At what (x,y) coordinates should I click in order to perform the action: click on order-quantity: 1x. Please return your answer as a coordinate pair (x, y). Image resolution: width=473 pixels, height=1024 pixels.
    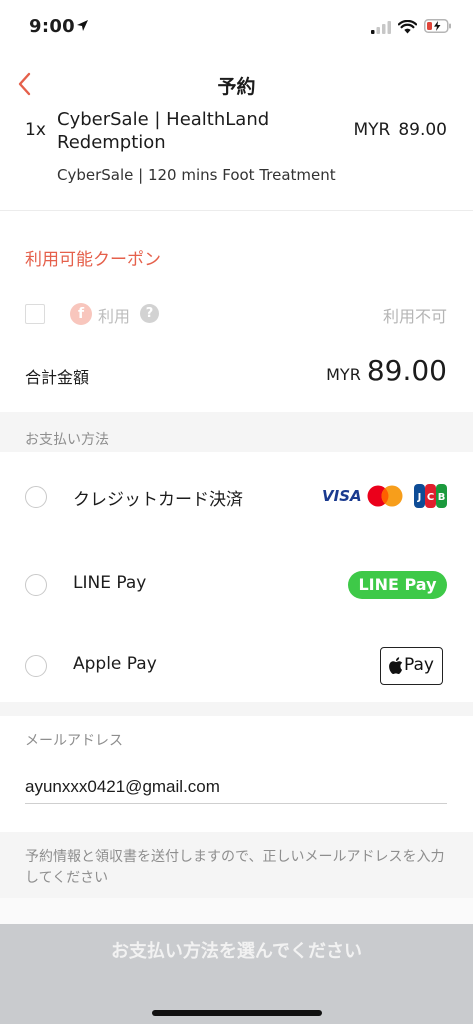
    Looking at the image, I should click on (35, 130).